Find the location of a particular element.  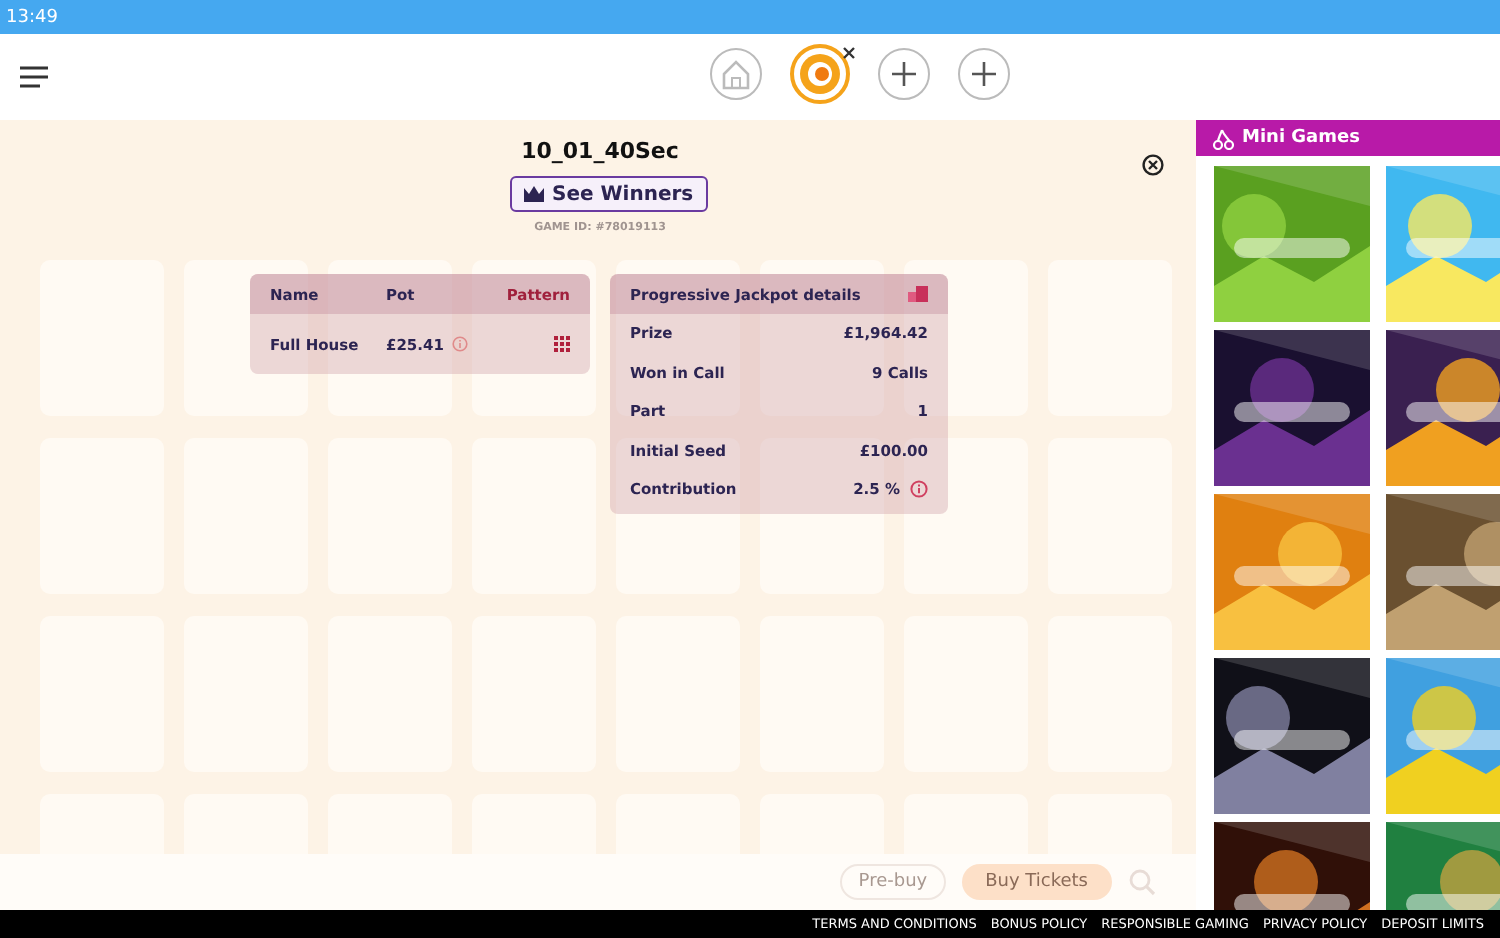

info-icon is located at coordinates (919, 489).